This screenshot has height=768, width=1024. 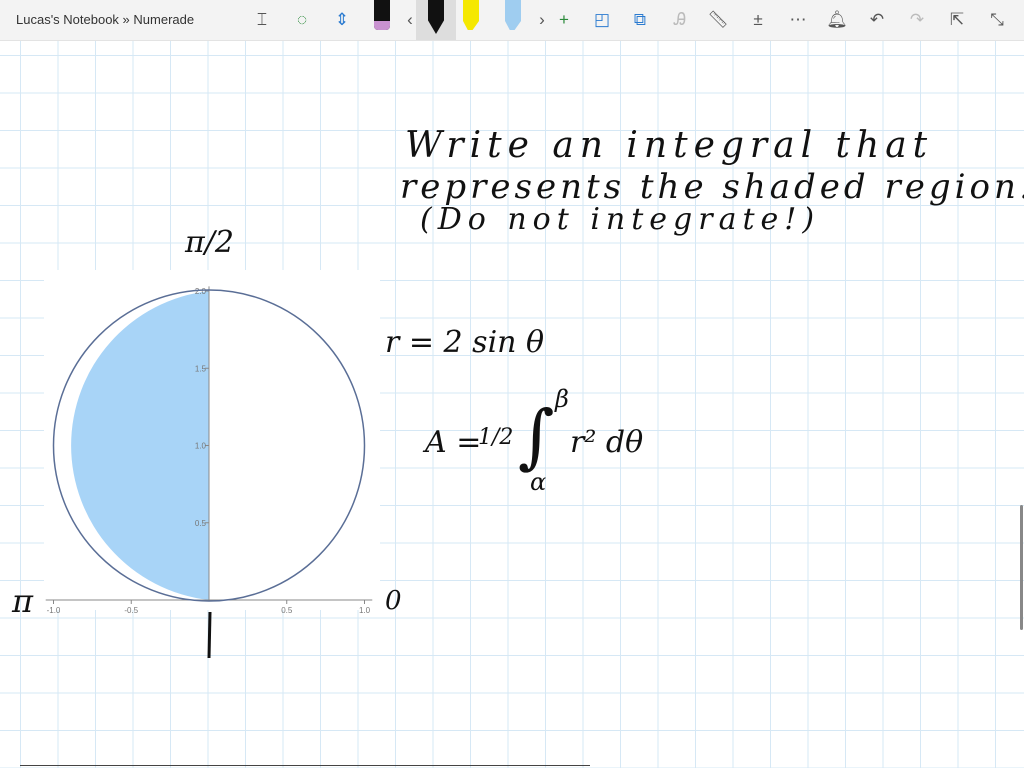 I want to click on angle-label-pi-over-2: π/2, so click(x=209, y=242).